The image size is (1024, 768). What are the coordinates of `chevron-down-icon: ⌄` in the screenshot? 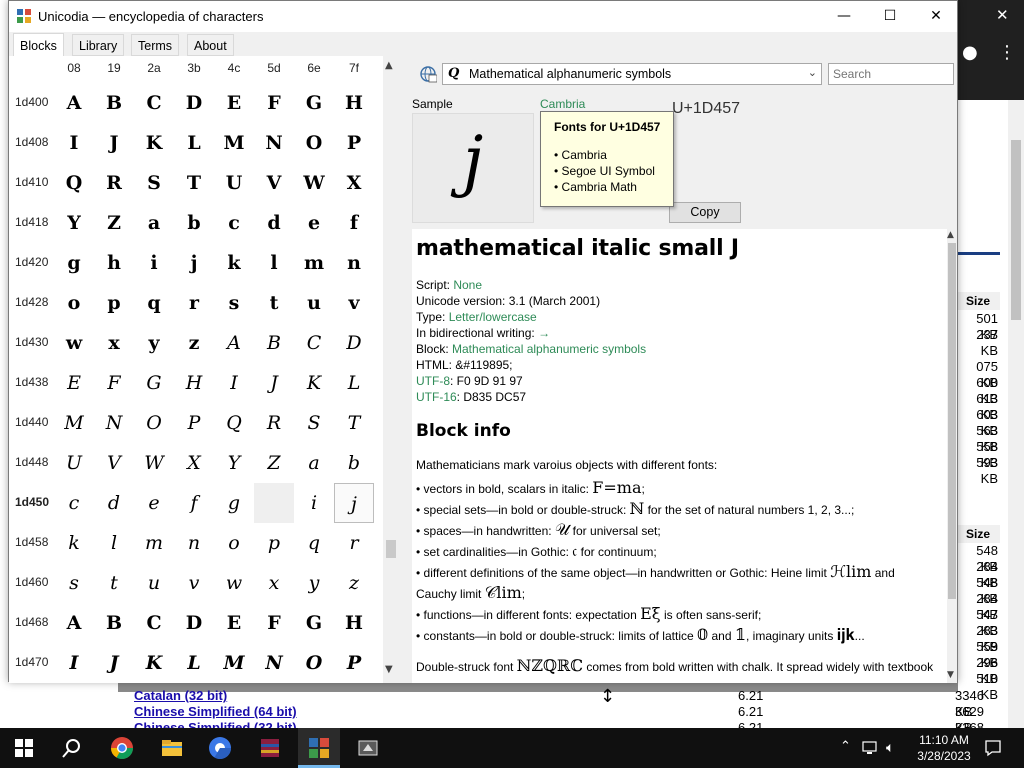 It's located at (812, 72).